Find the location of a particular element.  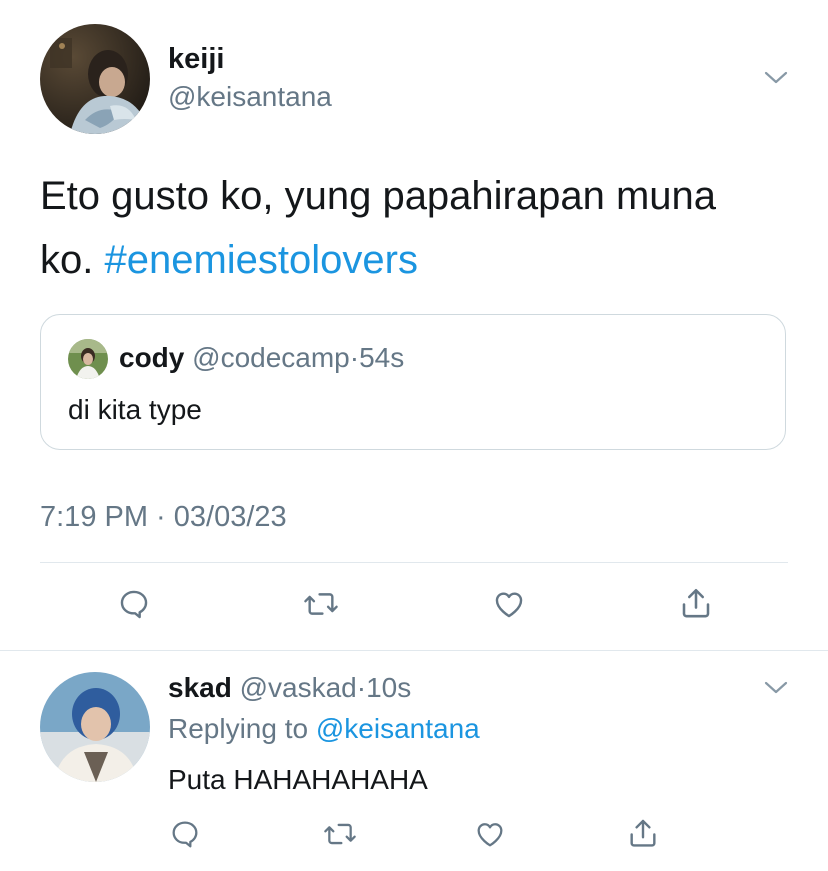

replying-to-label: Replying to is located at coordinates (238, 728).